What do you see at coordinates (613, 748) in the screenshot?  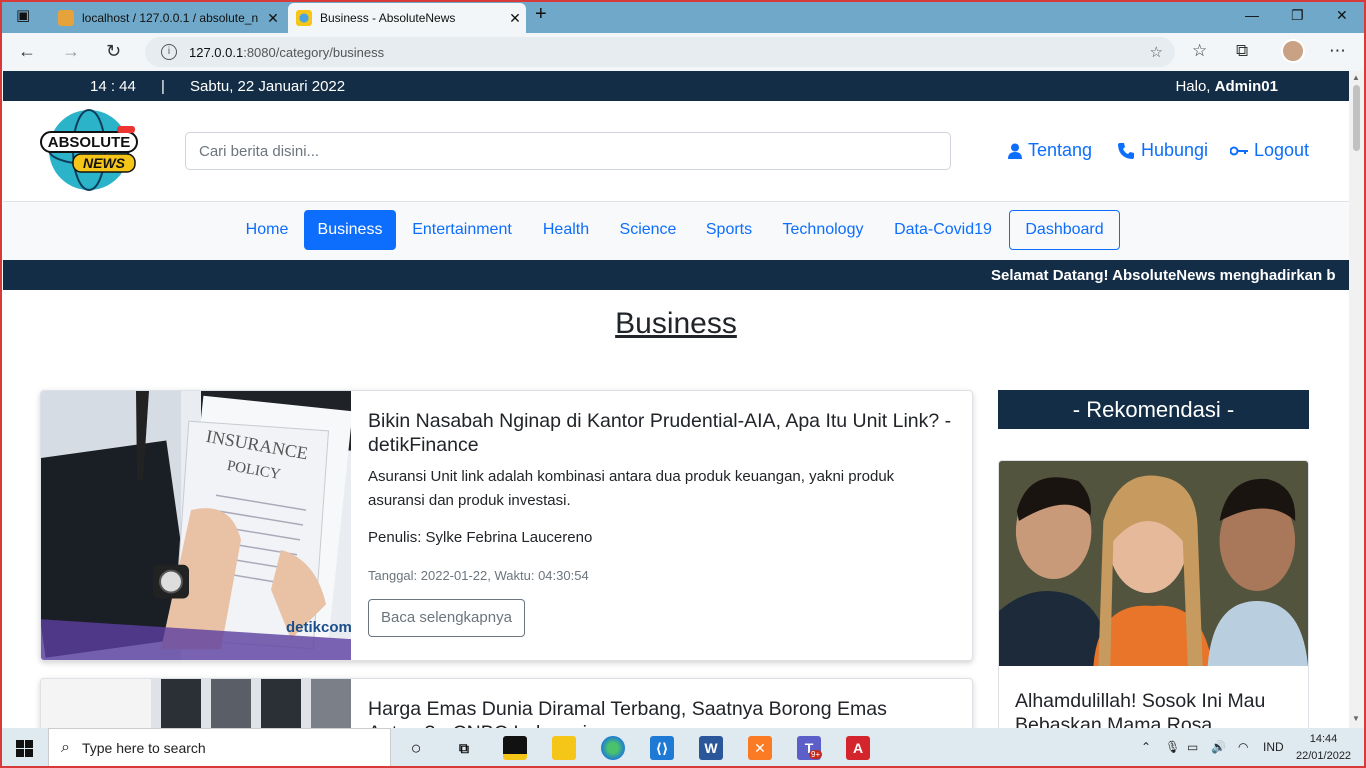 I see `edge-browser-icon` at bounding box center [613, 748].